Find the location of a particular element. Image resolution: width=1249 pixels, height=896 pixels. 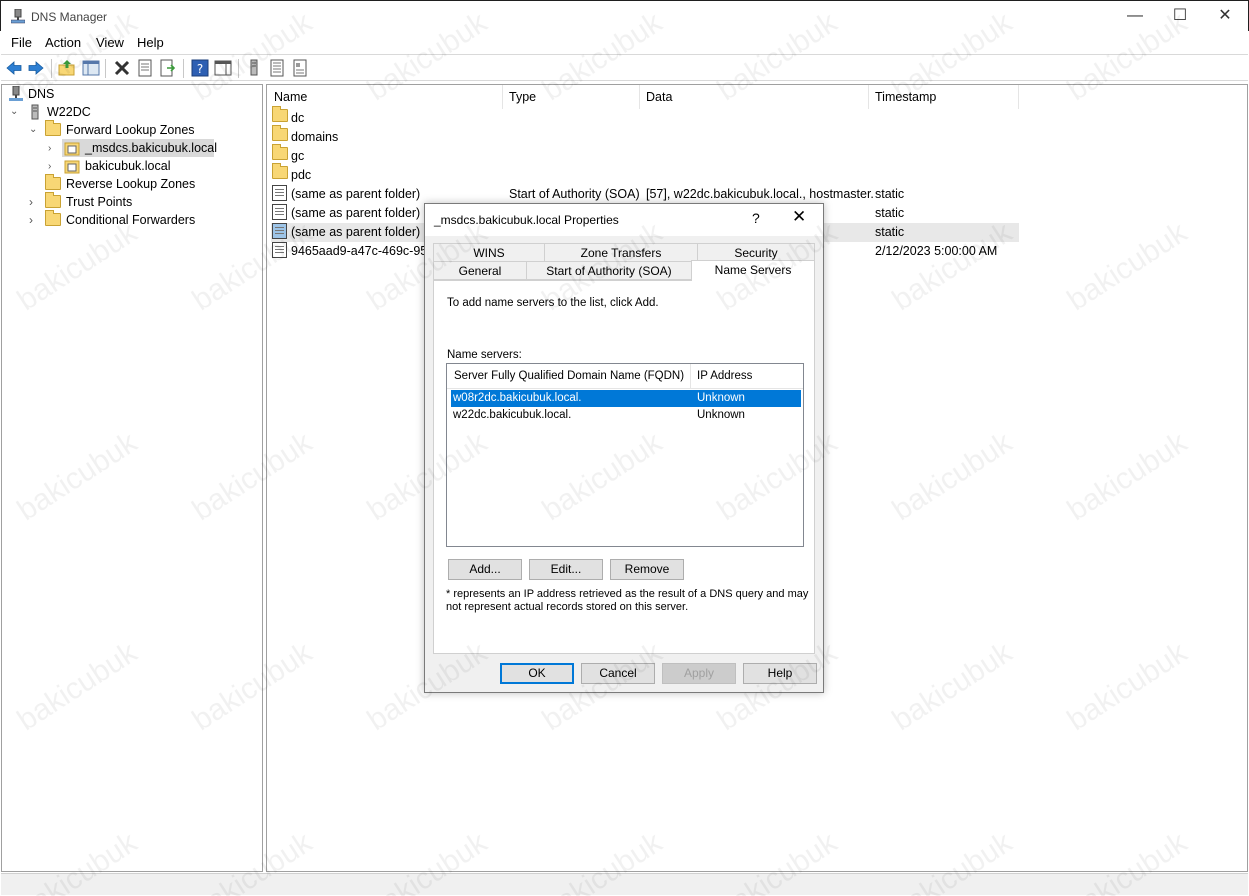

table-row: pdc is located at coordinates (756, 174).